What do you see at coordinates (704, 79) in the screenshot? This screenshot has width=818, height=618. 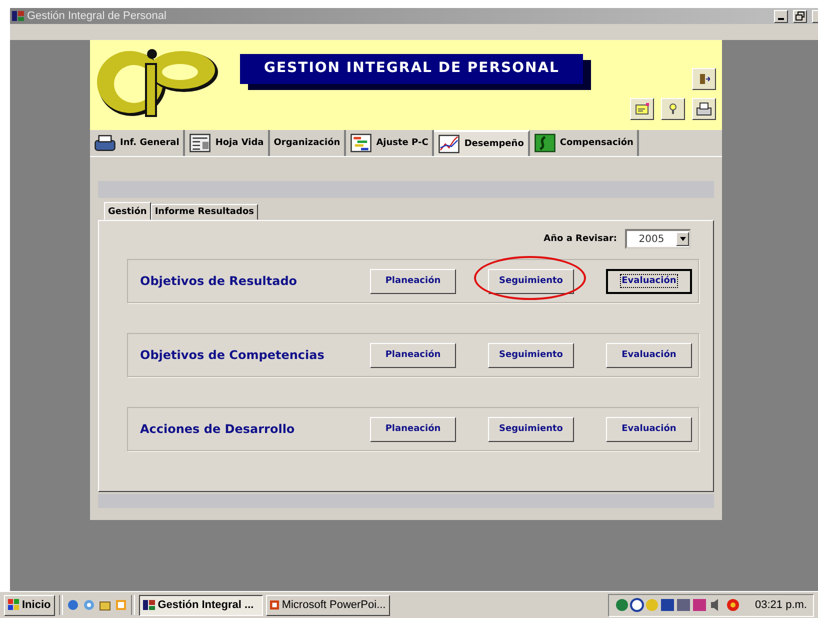 I see `exit-door-icon` at bounding box center [704, 79].